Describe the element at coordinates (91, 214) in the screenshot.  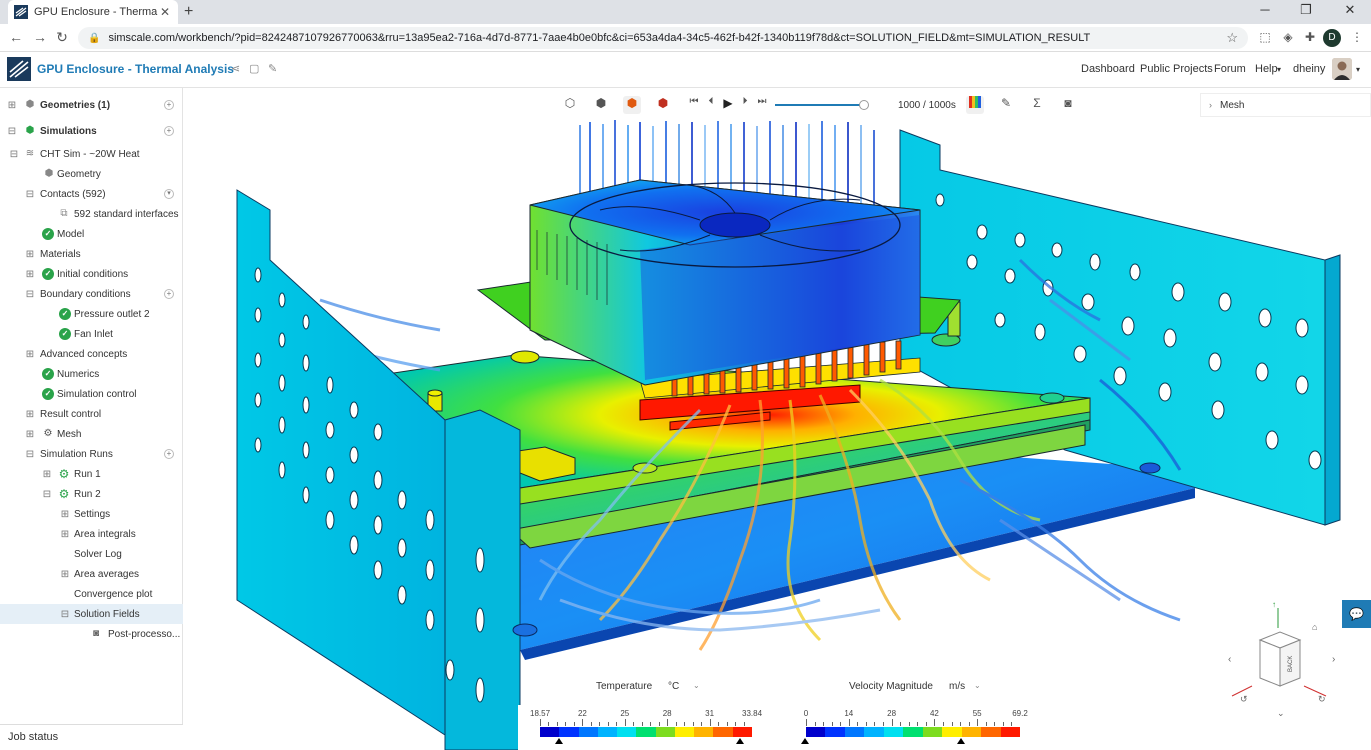
I see `tree-standard-interfaces: ⧉ 592 standard interfaces` at that location.